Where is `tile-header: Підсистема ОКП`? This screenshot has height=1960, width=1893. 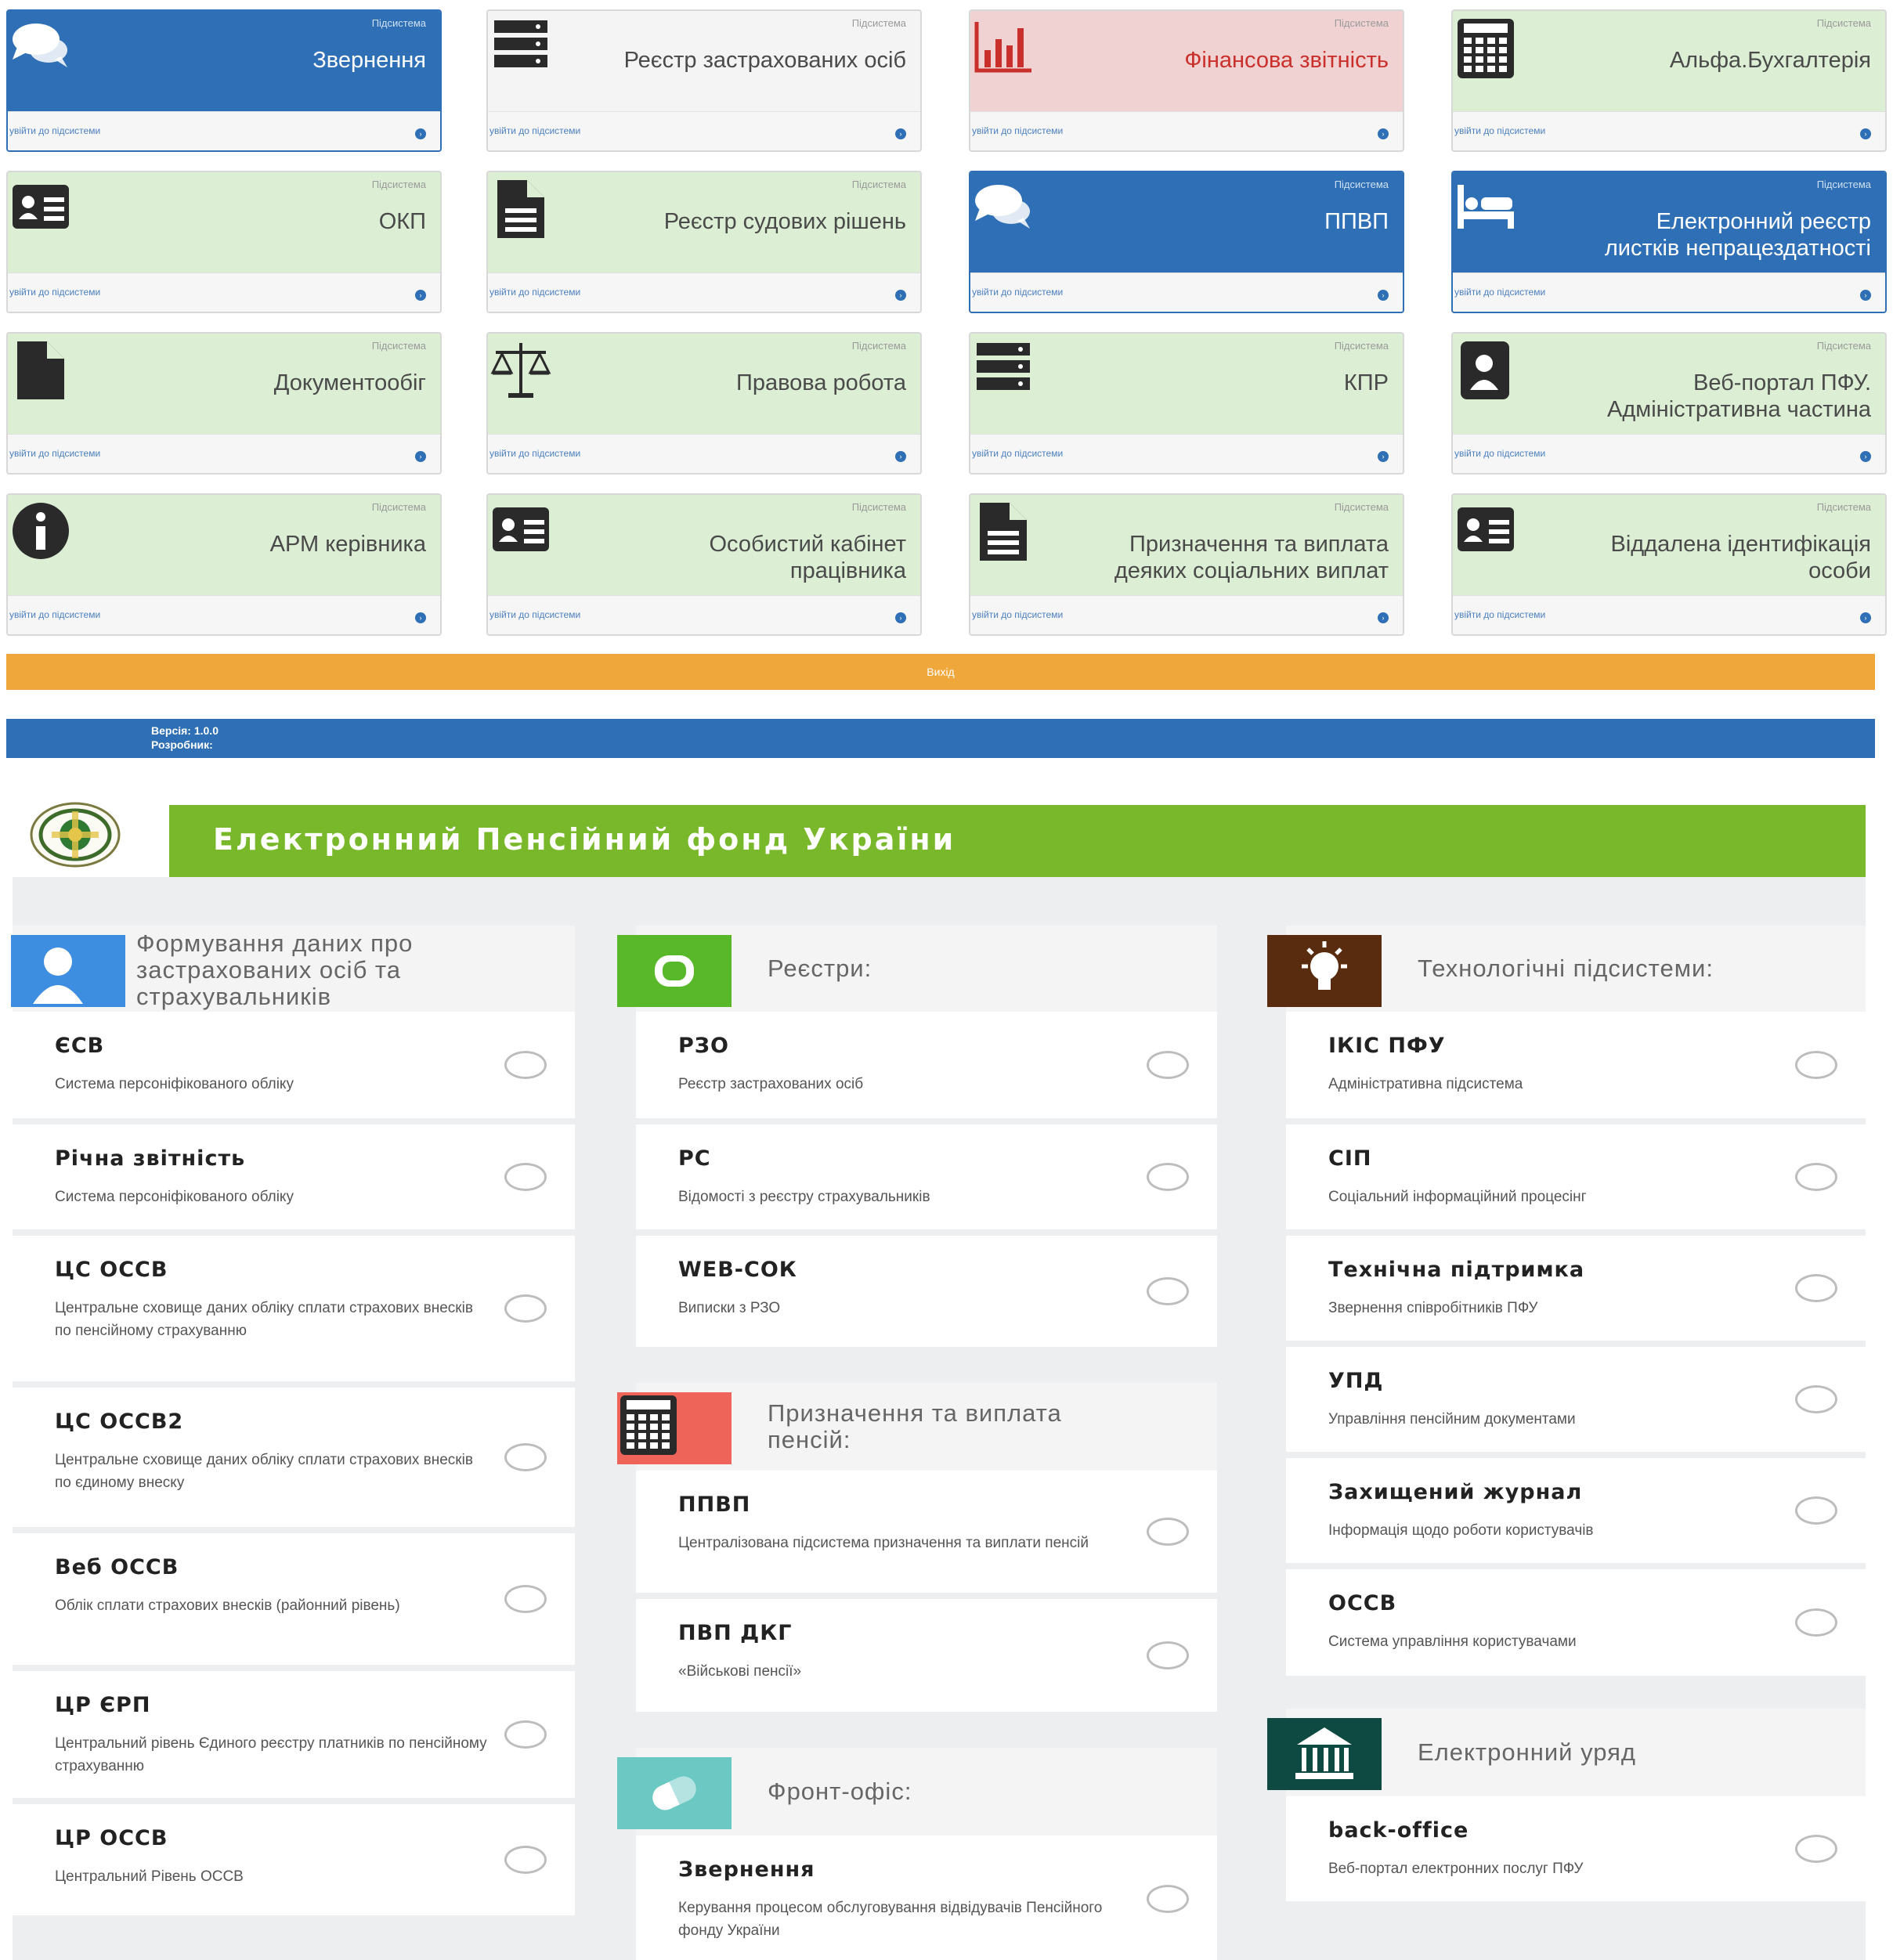 tile-header: Підсистема ОКП is located at coordinates (224, 223).